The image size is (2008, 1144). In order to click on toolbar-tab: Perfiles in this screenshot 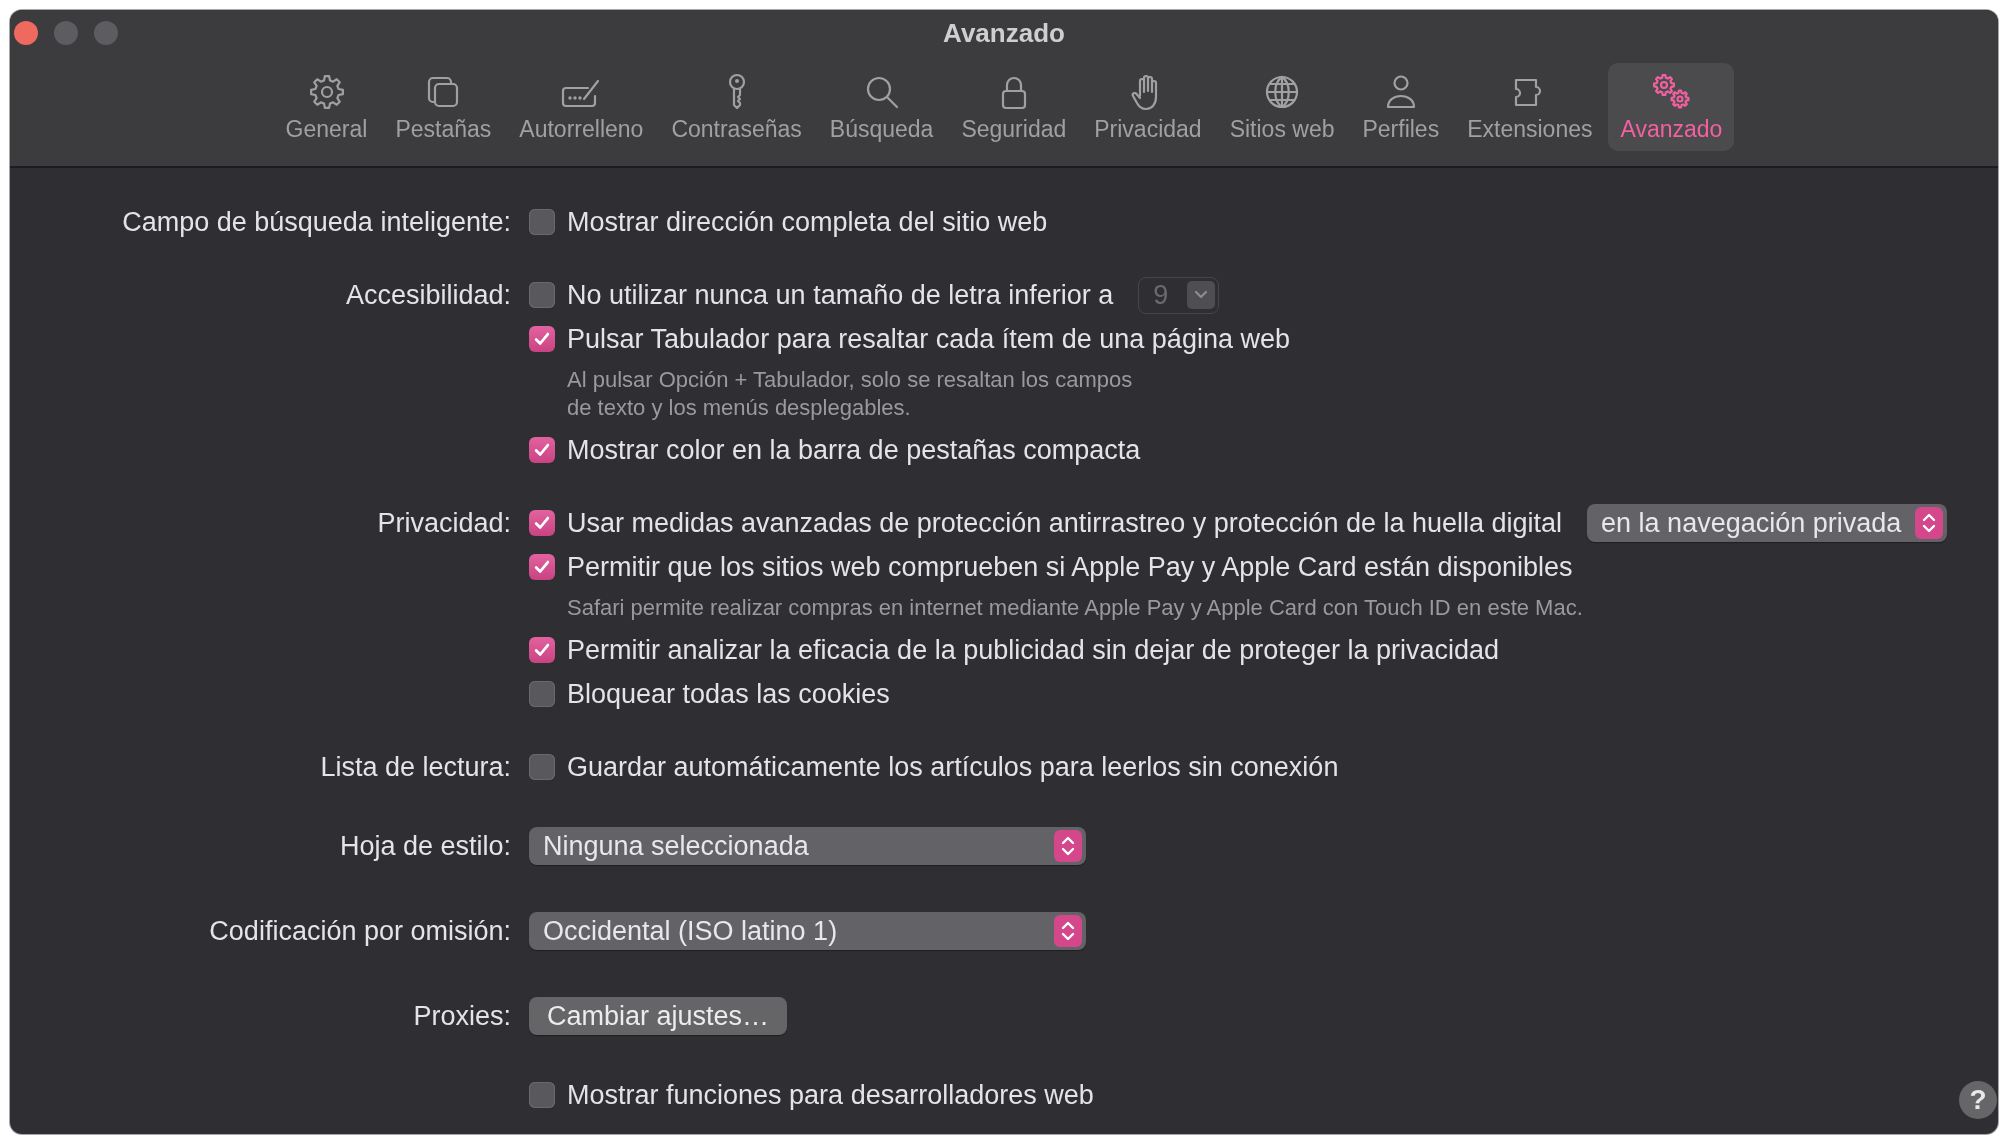, I will do `click(1401, 107)`.